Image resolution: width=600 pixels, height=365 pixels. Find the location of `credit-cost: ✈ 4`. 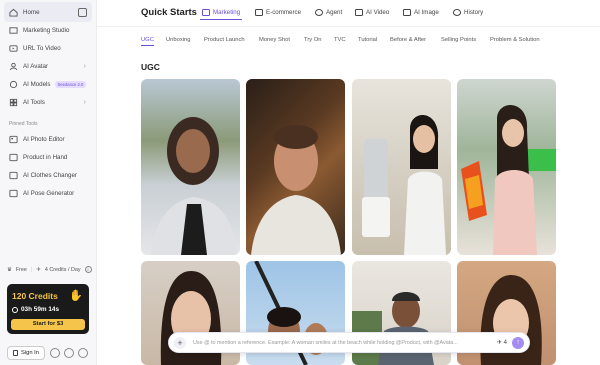

credit-cost: ✈ 4 is located at coordinates (501, 343).